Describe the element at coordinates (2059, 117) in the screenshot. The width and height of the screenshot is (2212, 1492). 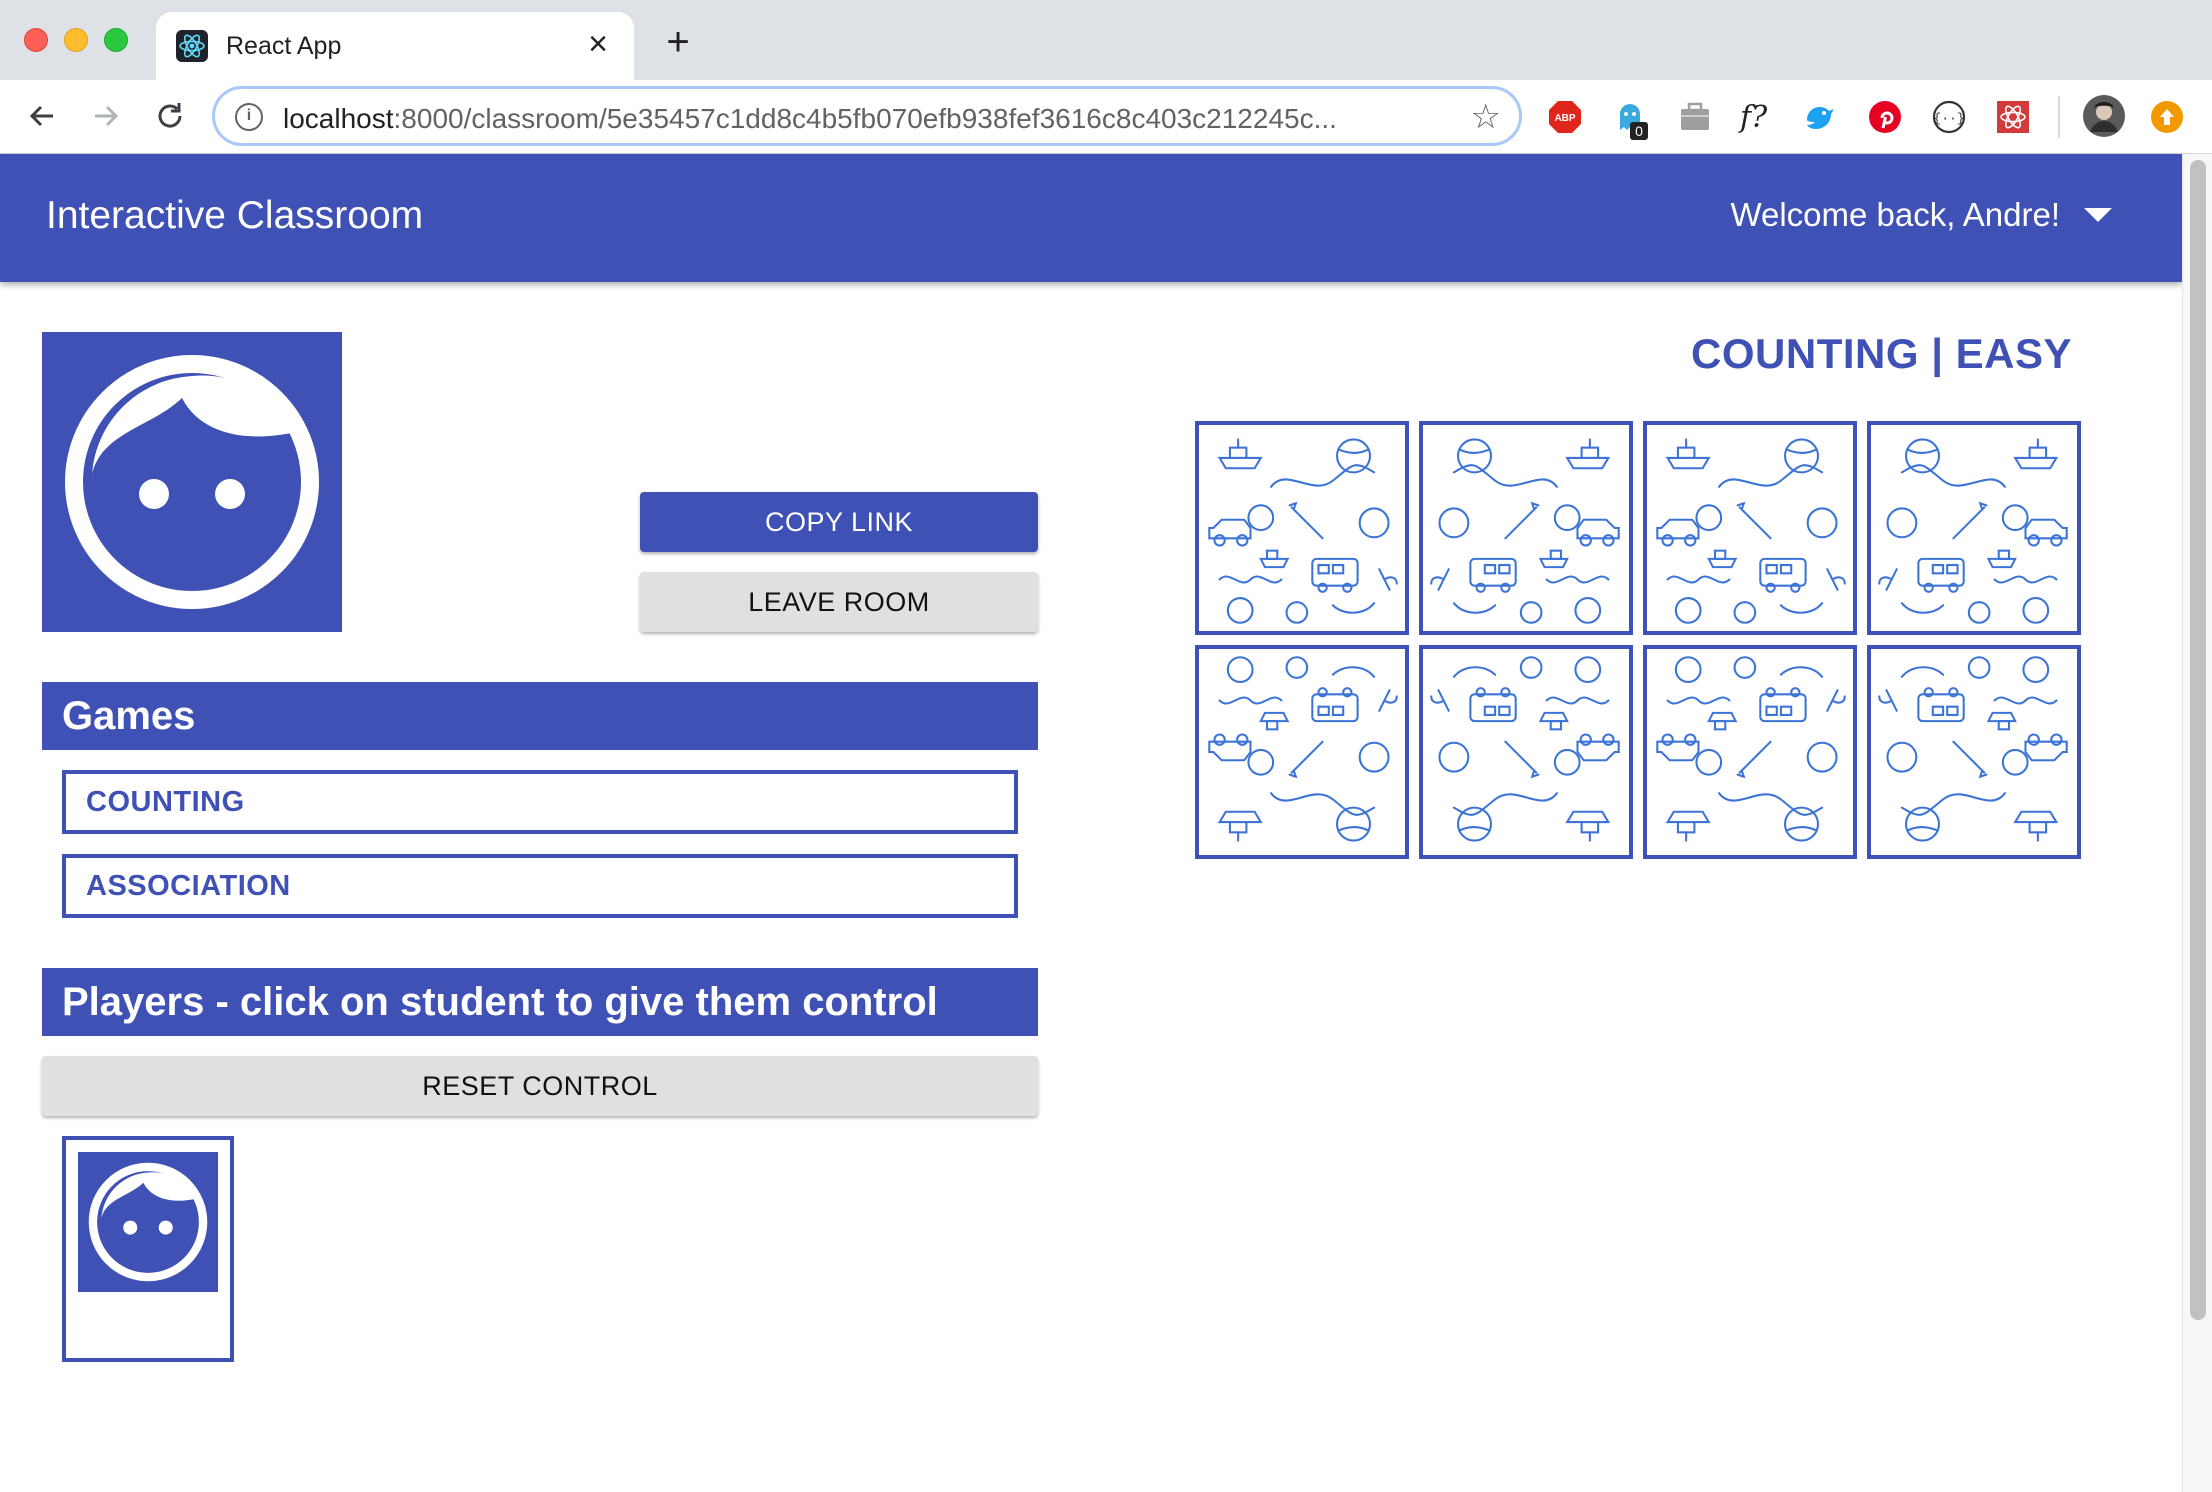
I see `toolbar-divider` at that location.